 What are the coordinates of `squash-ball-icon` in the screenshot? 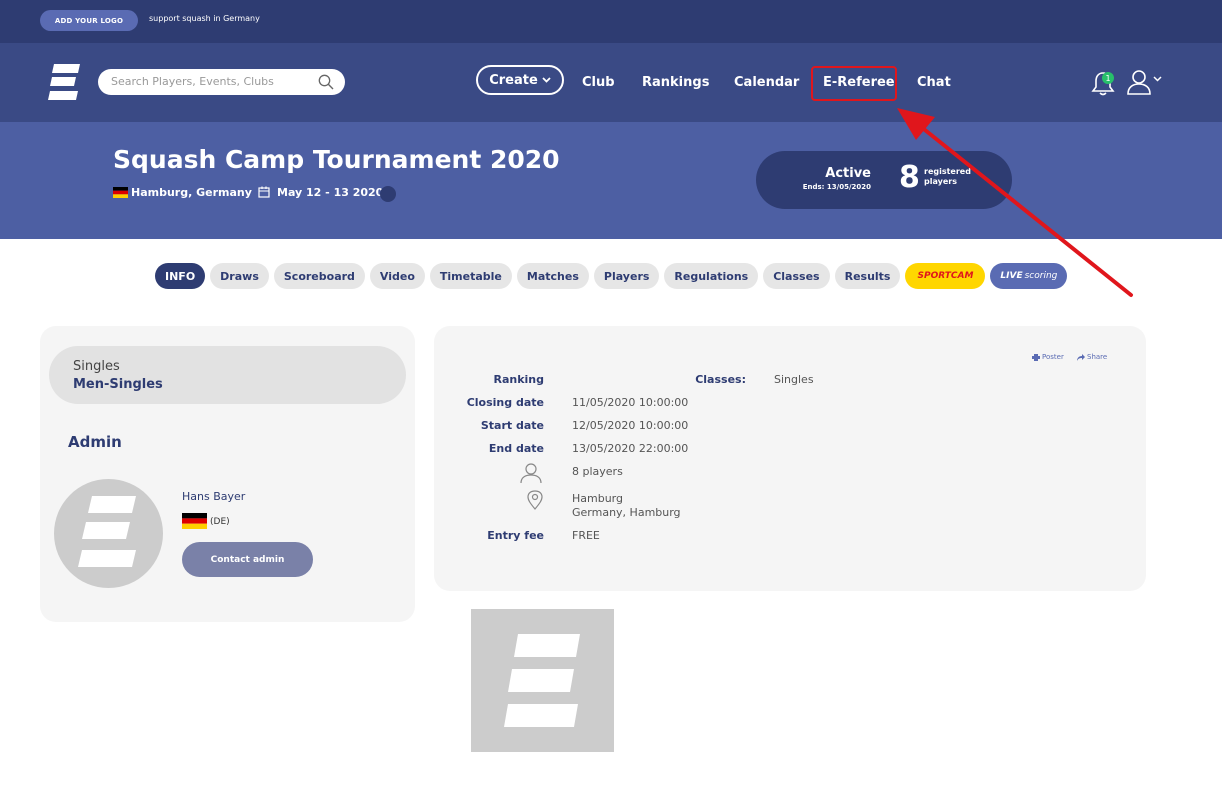 It's located at (388, 194).